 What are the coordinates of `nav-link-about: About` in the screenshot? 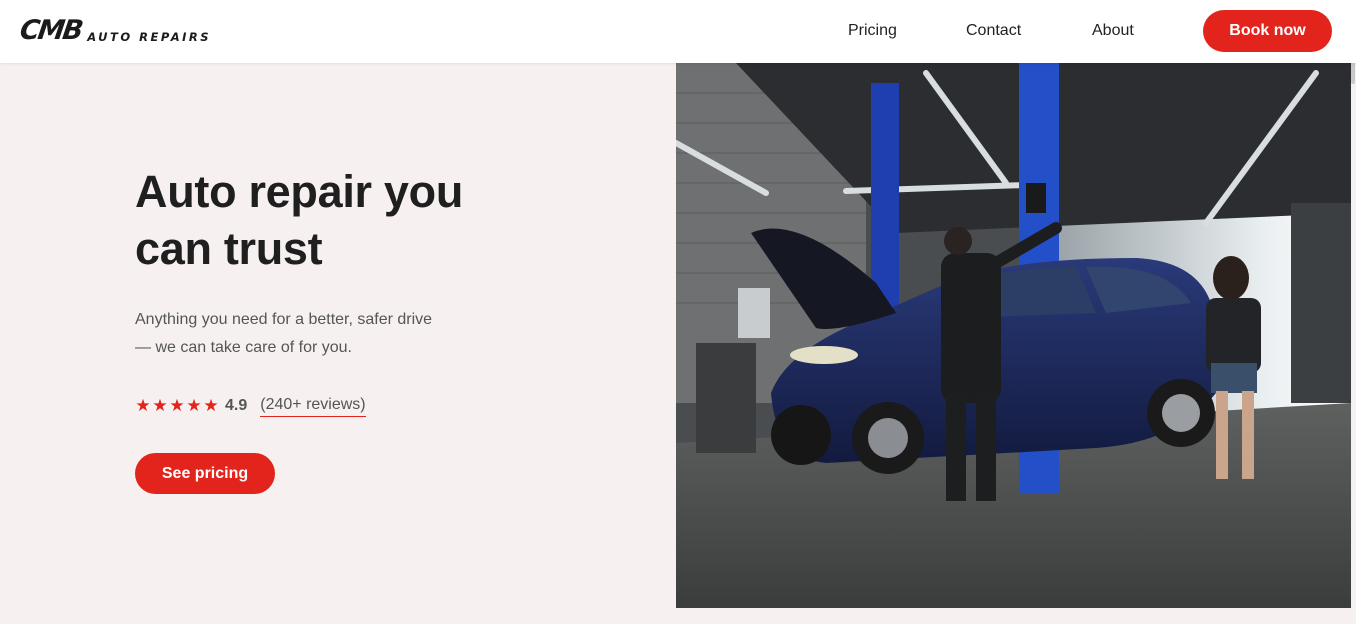 It's located at (1113, 31).